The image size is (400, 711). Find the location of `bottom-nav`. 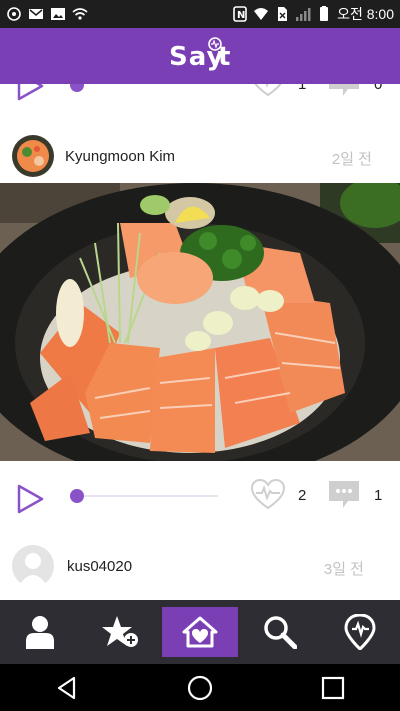

bottom-nav is located at coordinates (200, 632).